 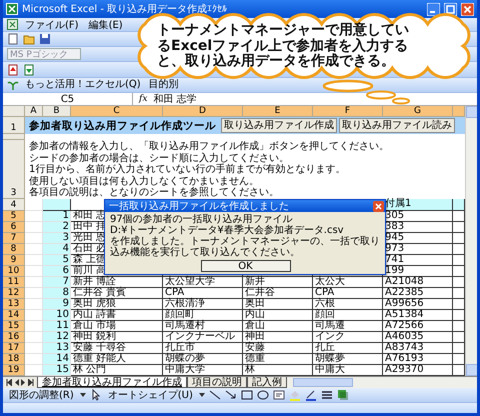 I want to click on arrow-icon, so click(x=230, y=395).